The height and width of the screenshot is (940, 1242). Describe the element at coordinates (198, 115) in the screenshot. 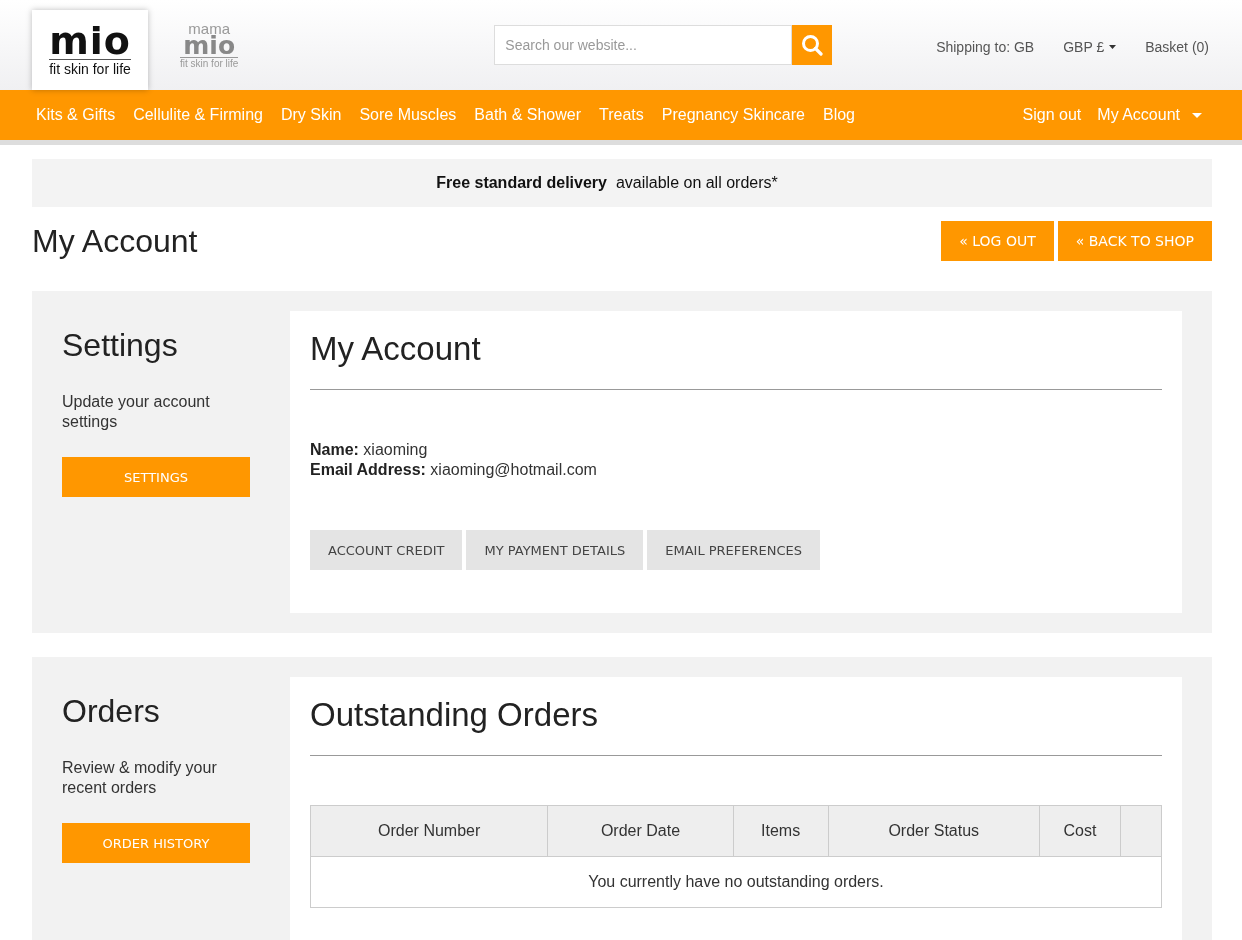

I see `nav-link: Cellulite & Firming` at that location.